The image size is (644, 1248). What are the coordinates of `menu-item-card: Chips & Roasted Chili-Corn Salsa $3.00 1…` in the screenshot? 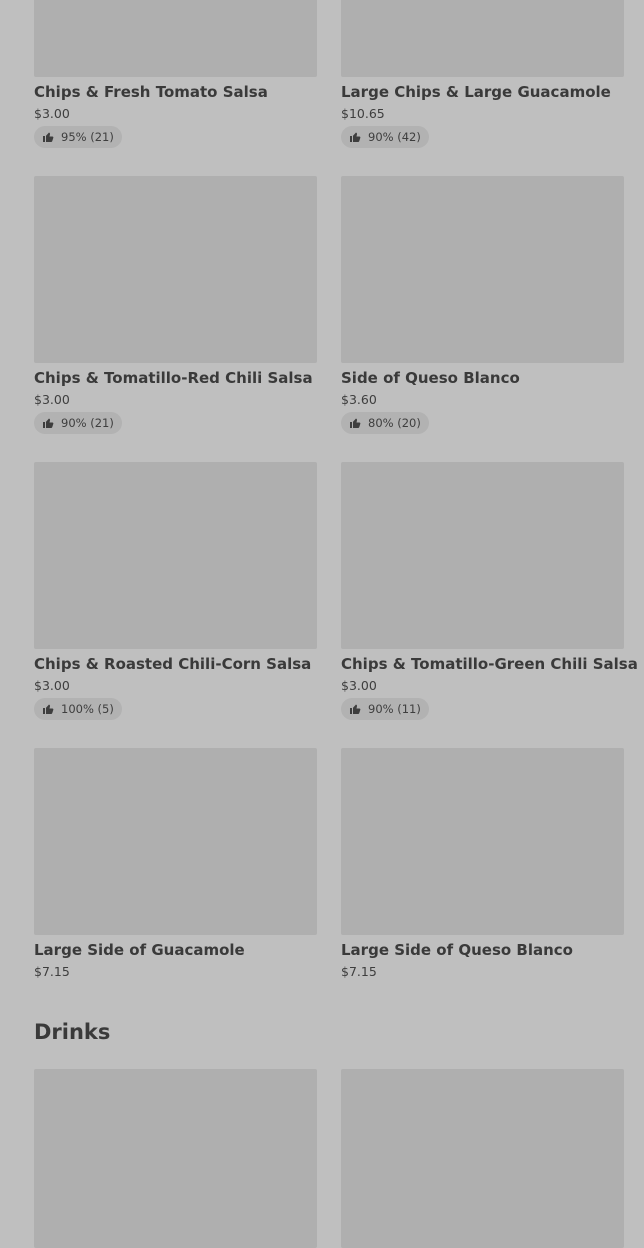 It's located at (175, 605).